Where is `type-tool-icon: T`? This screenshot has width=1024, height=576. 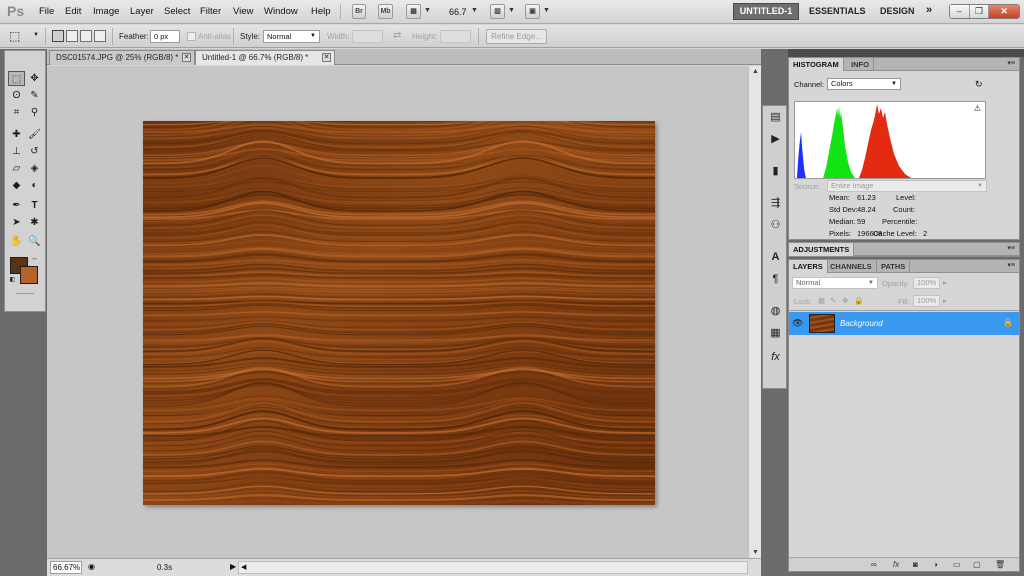
type-tool-icon: T is located at coordinates (34, 205).